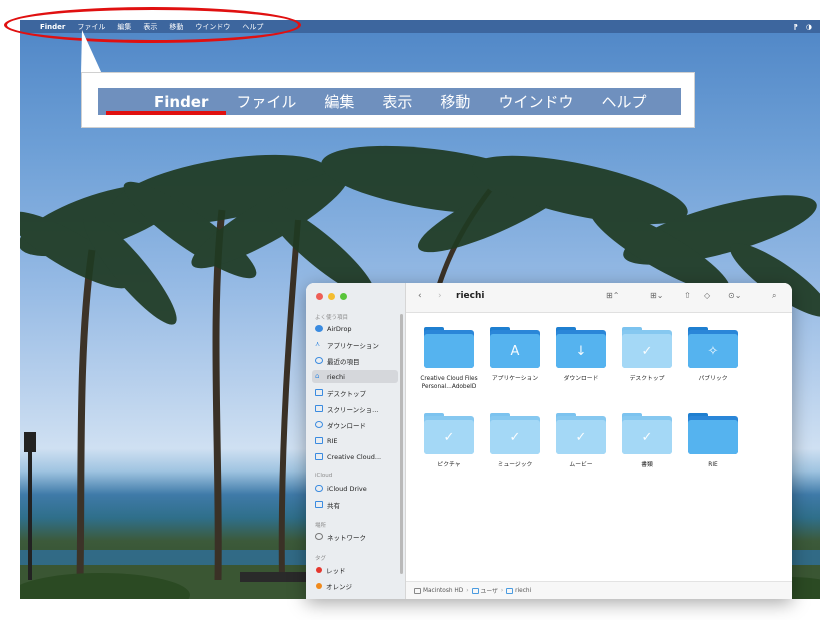 The width and height of the screenshot is (840, 620). What do you see at coordinates (489, 590) in the screenshot?
I see `path-item-users: ユーザ` at bounding box center [489, 590].